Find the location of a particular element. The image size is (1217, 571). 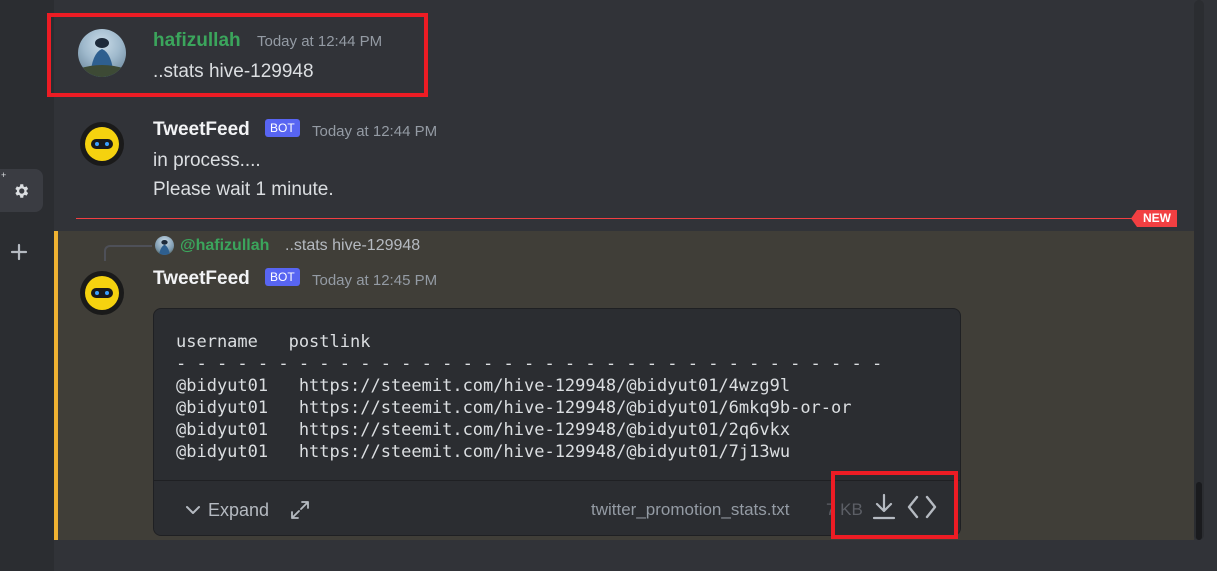

reply-preview: ..stats hive-129948 is located at coordinates (352, 246).